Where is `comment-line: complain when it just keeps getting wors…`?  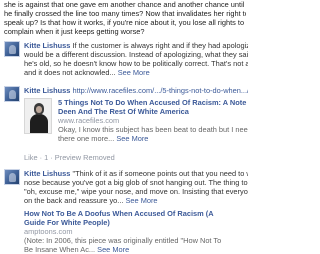 comment-line: complain when it just keeps getting wors… is located at coordinates (74, 31).